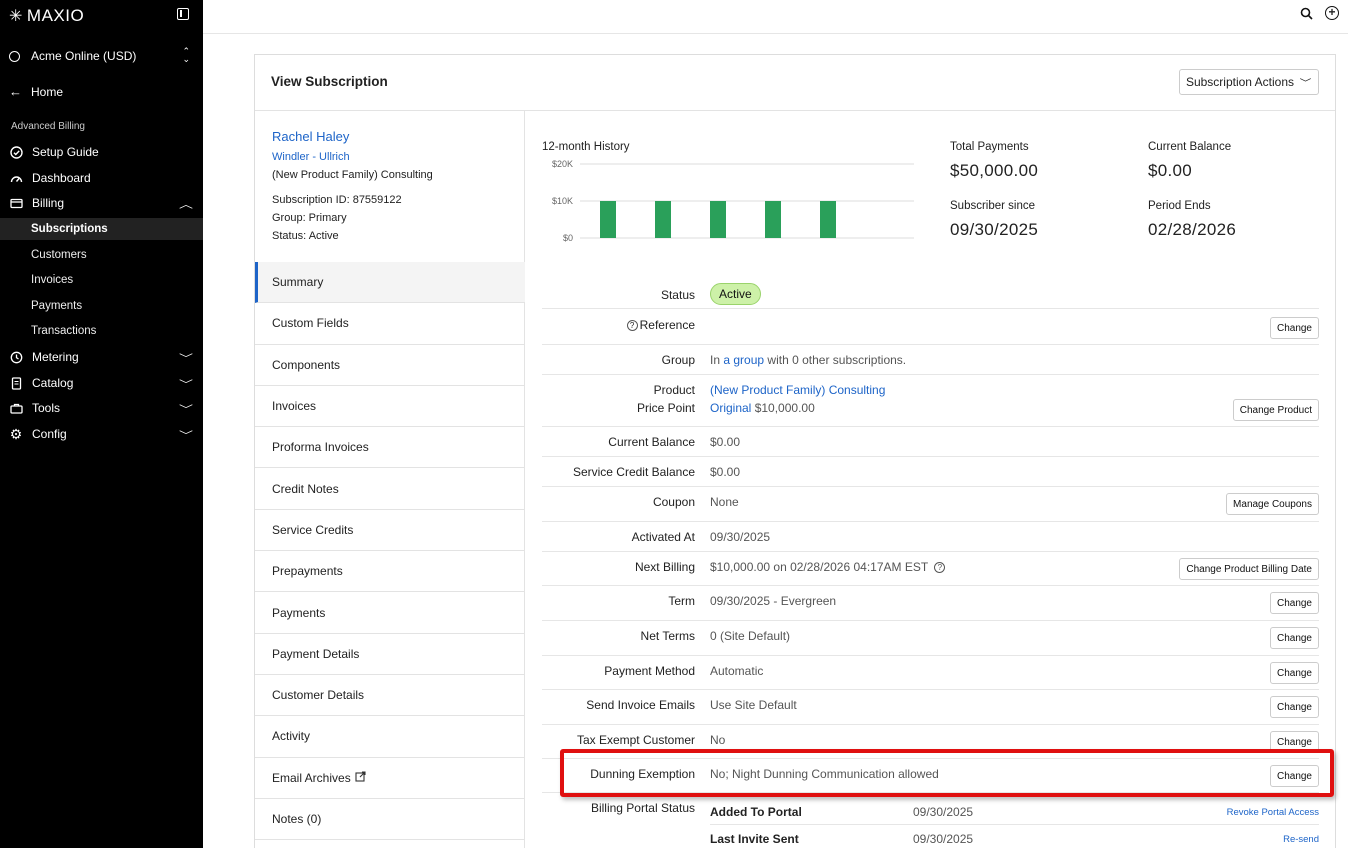 The height and width of the screenshot is (848, 1348). What do you see at coordinates (53, 383) in the screenshot?
I see `nav-label: Catalog` at bounding box center [53, 383].